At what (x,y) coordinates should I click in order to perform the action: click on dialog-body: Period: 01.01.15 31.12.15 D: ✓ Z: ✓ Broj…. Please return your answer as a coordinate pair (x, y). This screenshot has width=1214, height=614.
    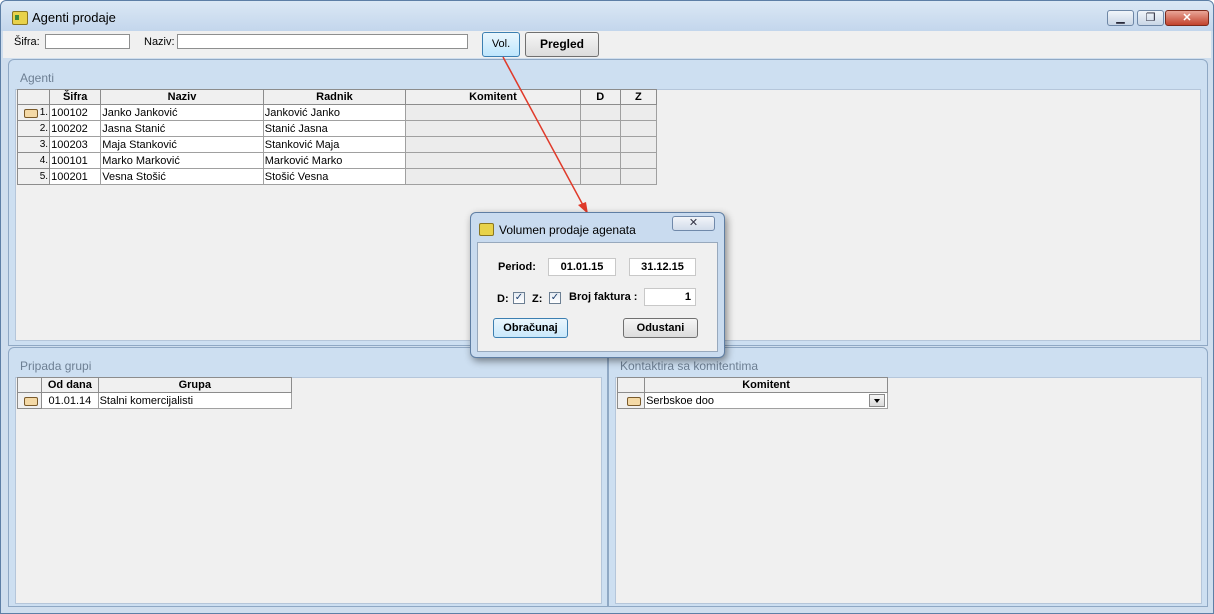
    Looking at the image, I should click on (597, 297).